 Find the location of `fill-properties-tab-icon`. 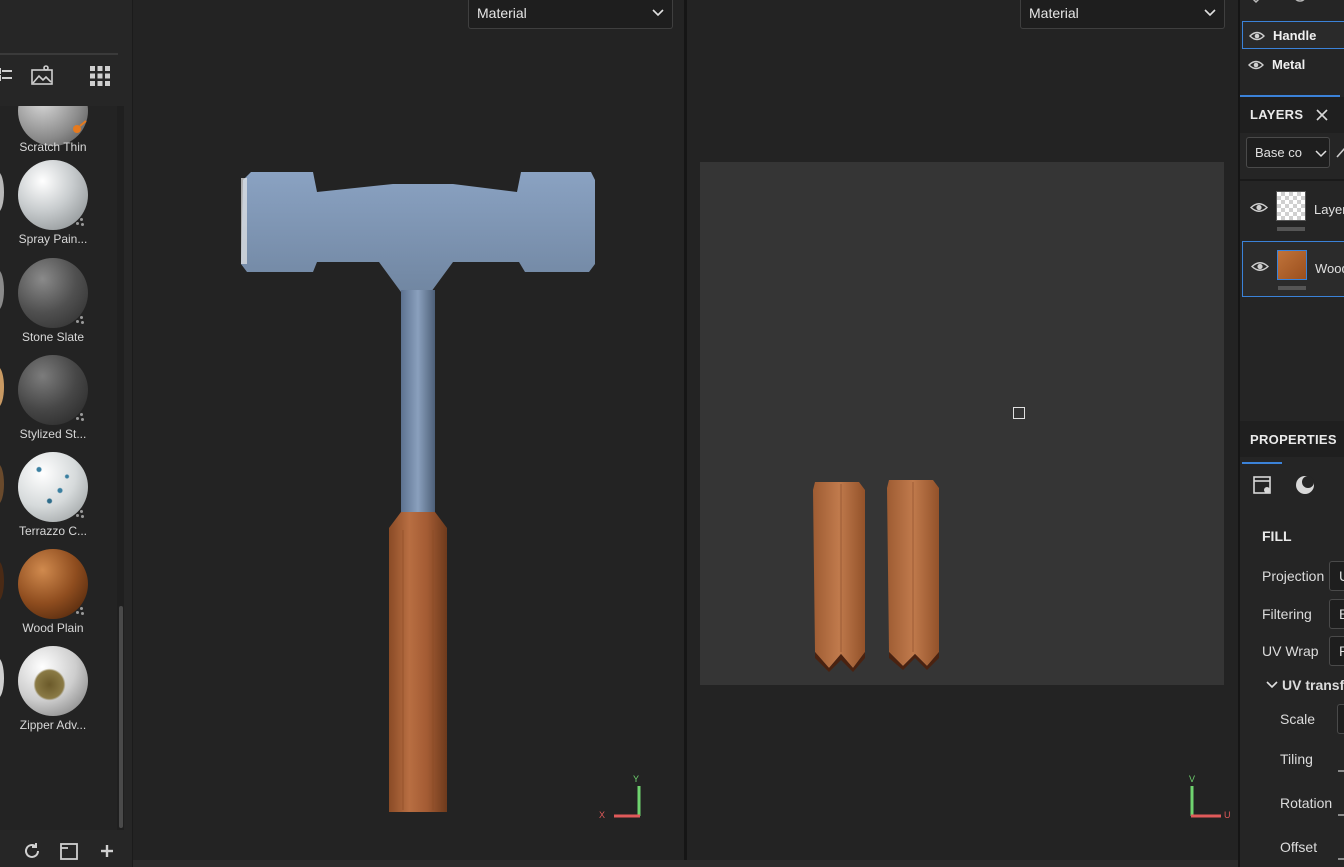

fill-properties-tab-icon is located at coordinates (1263, 485).